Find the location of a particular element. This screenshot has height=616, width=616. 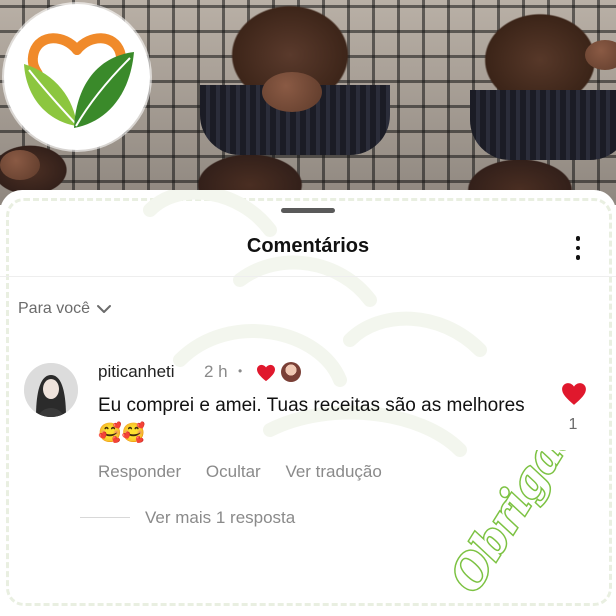

more-options-icon is located at coordinates (578, 248).